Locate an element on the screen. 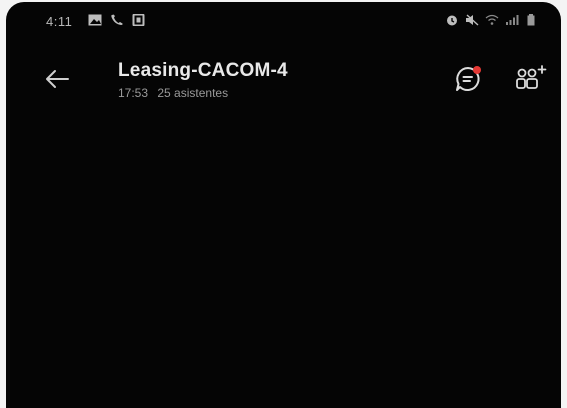 The image size is (567, 408). status-left-icons is located at coordinates (117, 20).